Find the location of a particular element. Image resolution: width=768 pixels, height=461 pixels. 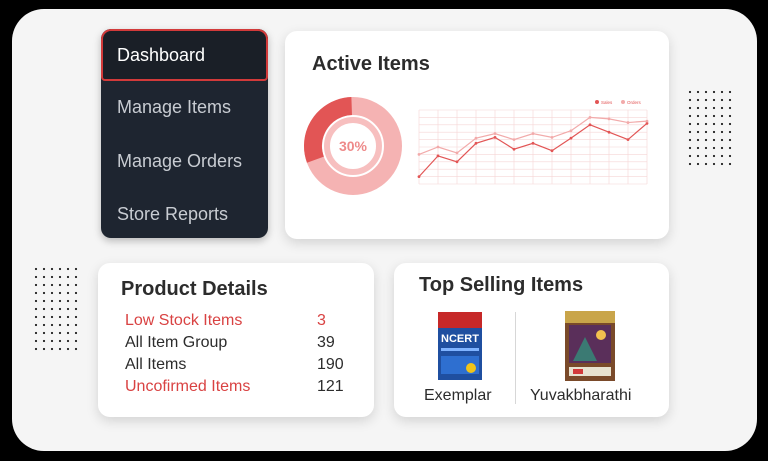

exemplar-cover-title: NCERT is located at coordinates (460, 339).